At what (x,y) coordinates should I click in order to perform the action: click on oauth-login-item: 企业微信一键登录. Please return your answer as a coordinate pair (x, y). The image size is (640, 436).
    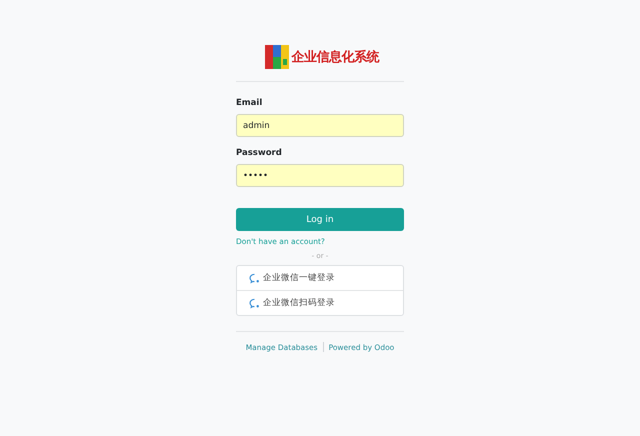
    Looking at the image, I should click on (320, 278).